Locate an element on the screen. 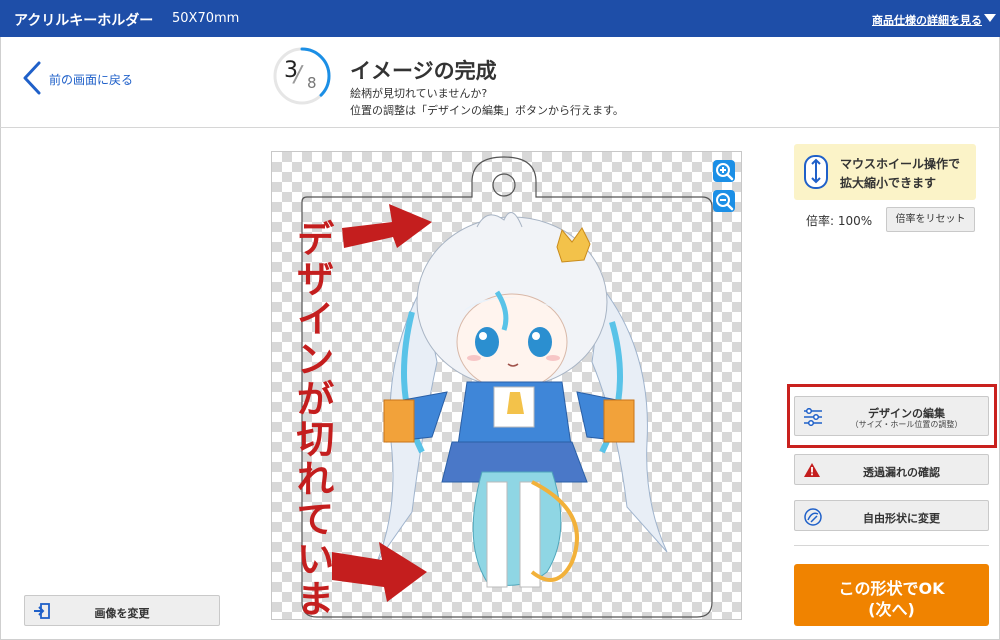  step-total: 8 is located at coordinates (312, 83).